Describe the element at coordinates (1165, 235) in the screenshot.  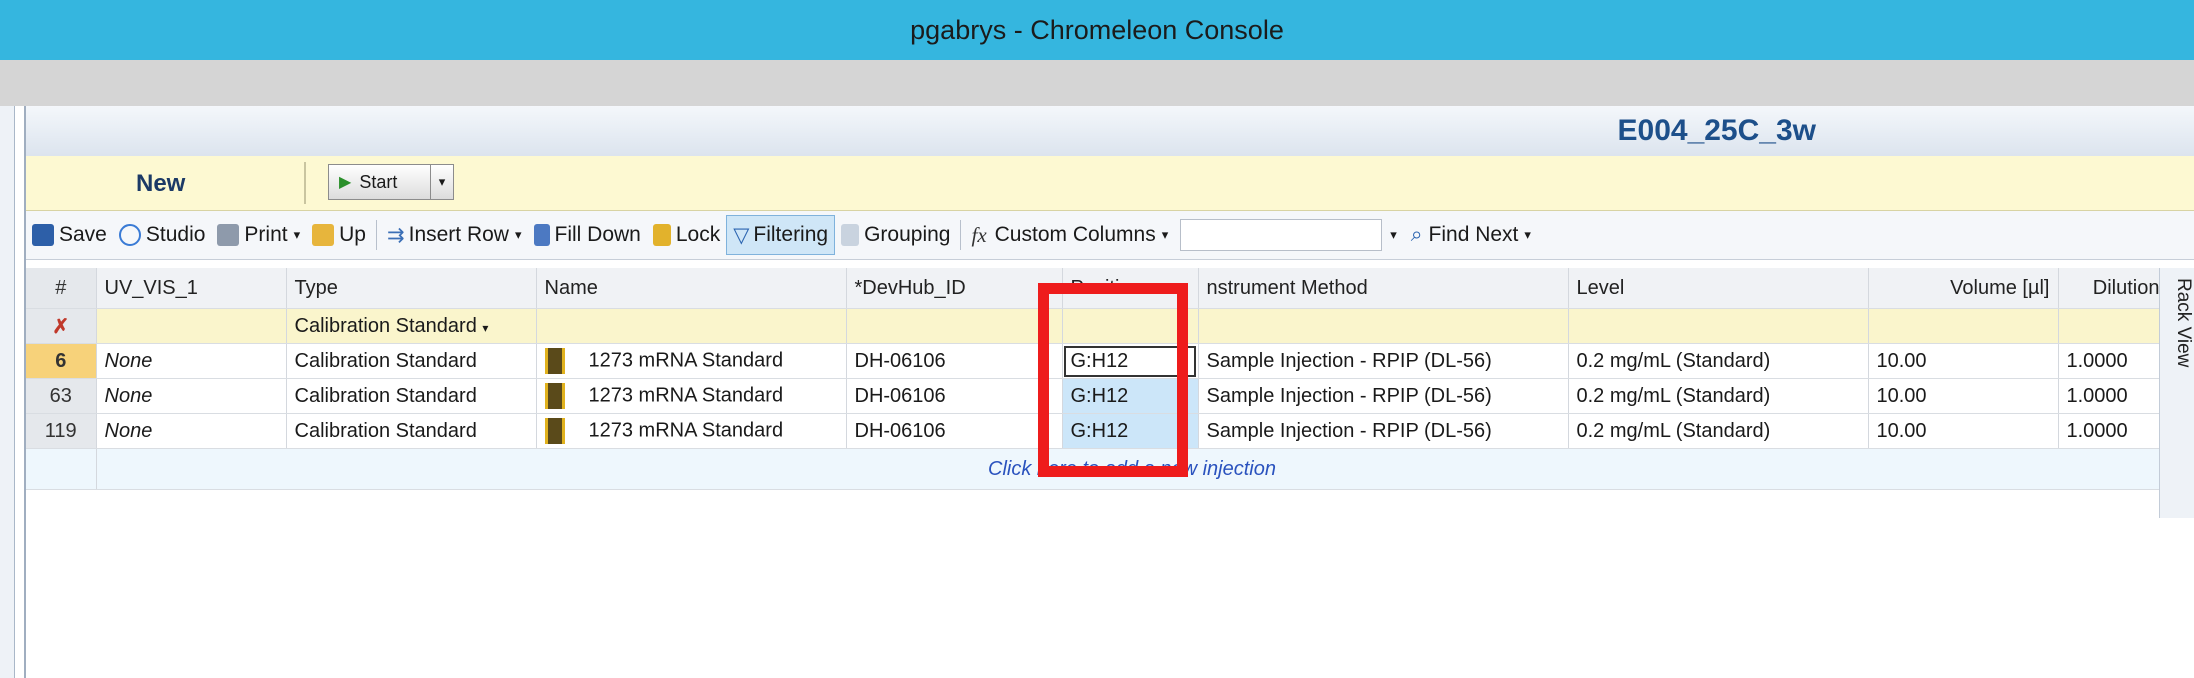
I see `custom-columns-dropdown-icon: ▾` at that location.